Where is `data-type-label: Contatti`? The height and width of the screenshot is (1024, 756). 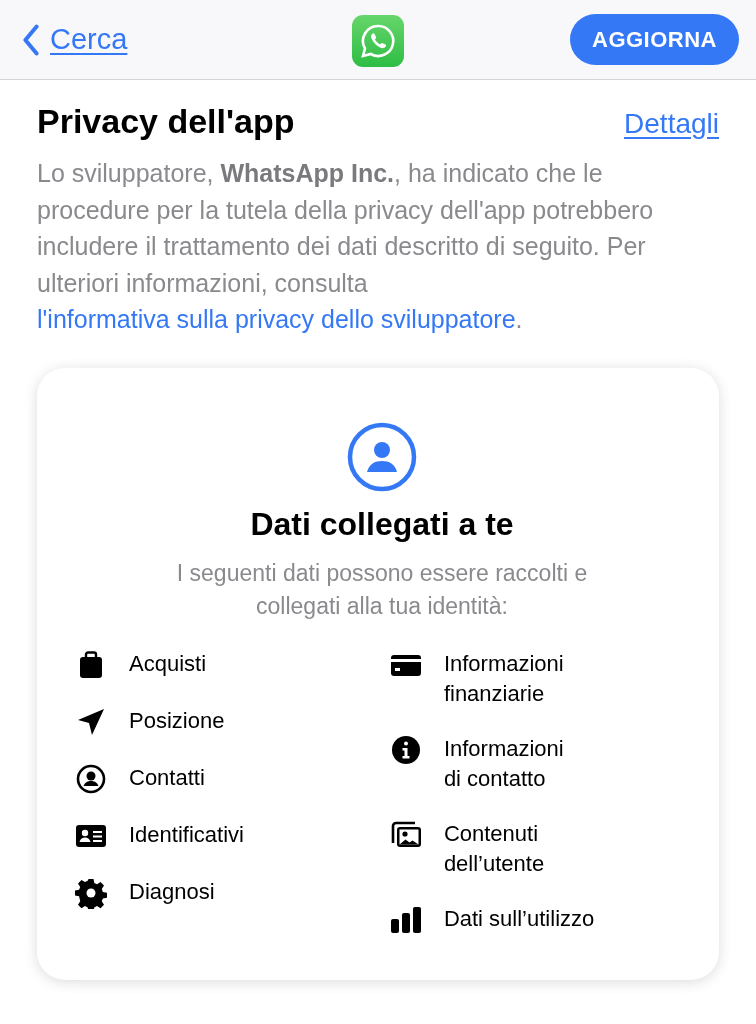
data-type-label: Contatti is located at coordinates (167, 777).